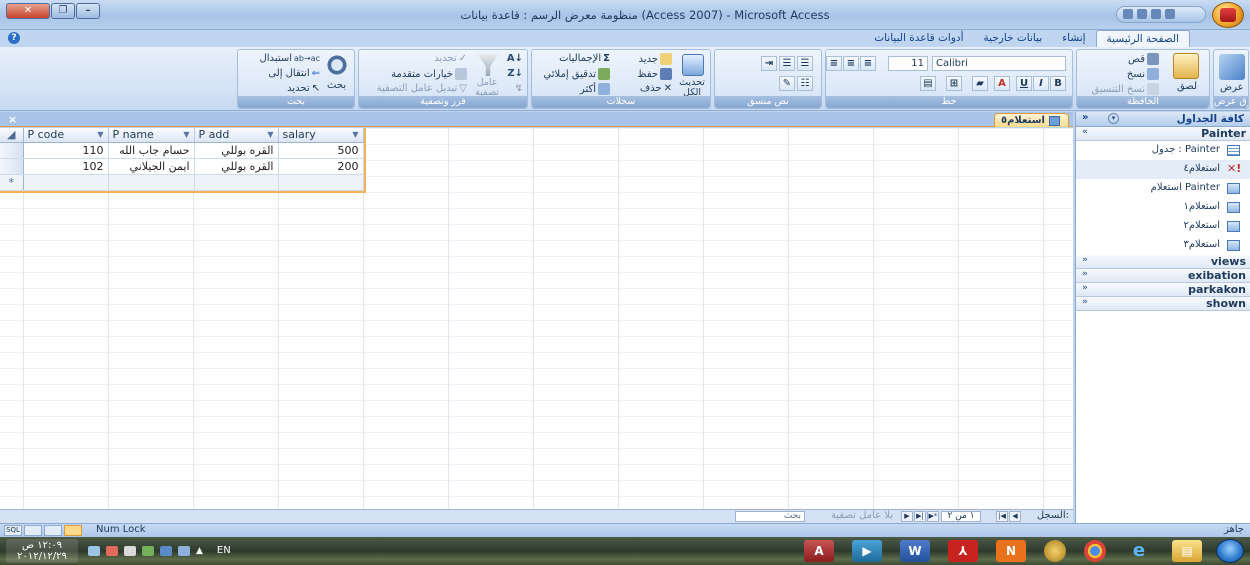 This screenshot has width=1250, height=565. What do you see at coordinates (166, 550) in the screenshot?
I see `tray-display-icon` at bounding box center [166, 550].